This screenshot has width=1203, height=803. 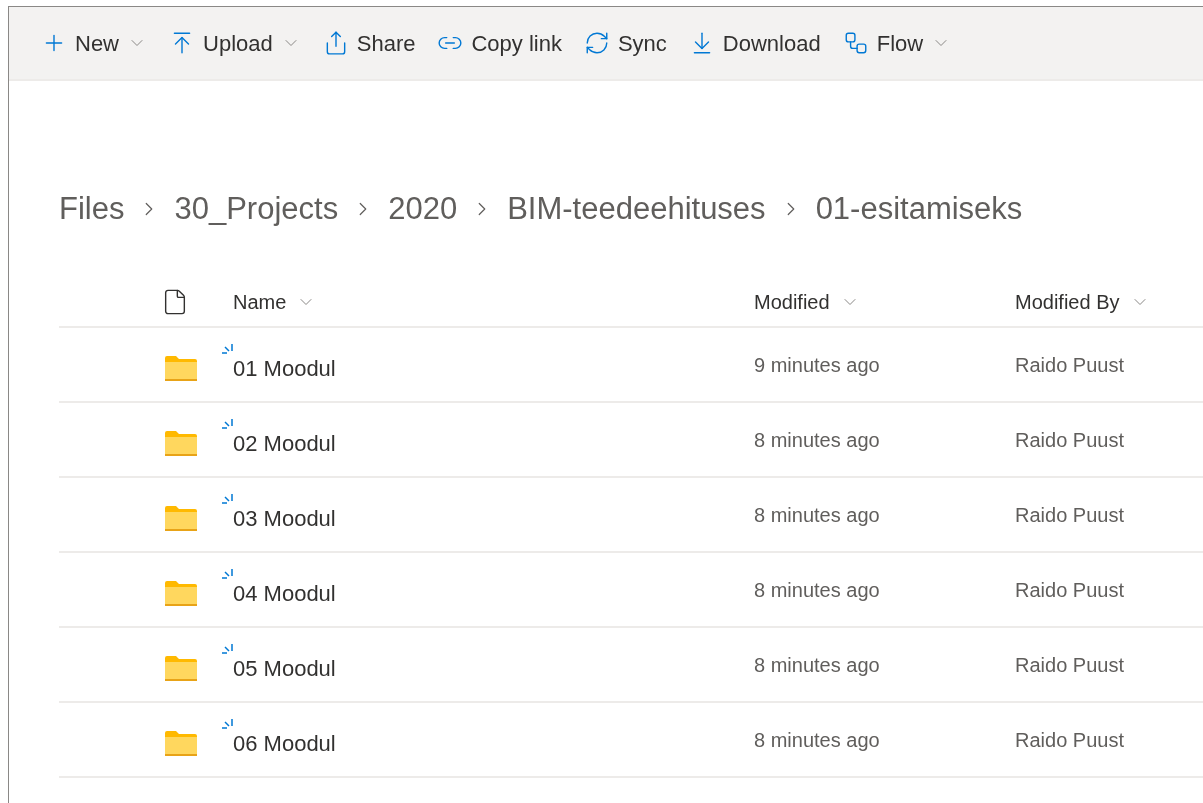 I want to click on toolbar-button: Download, so click(x=754, y=43).